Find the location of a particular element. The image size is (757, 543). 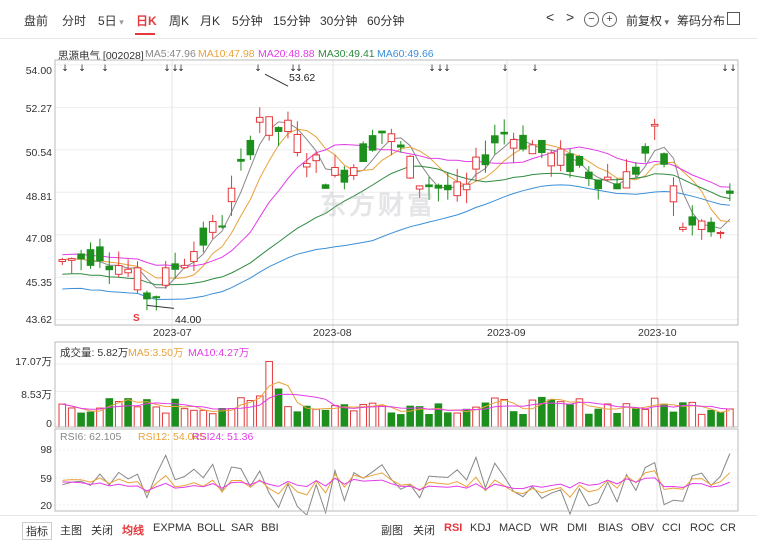

sub-chart-button: 副图 is located at coordinates (392, 530).